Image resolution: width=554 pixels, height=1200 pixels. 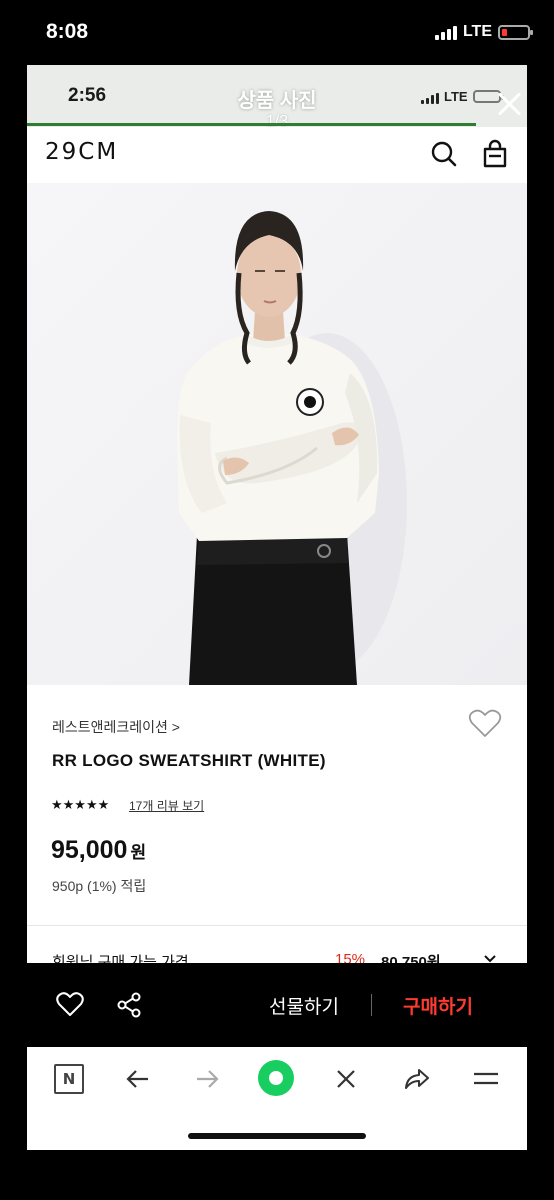 What do you see at coordinates (166, 805) in the screenshot?
I see `review-link: 17개 리뷰 보기` at bounding box center [166, 805].